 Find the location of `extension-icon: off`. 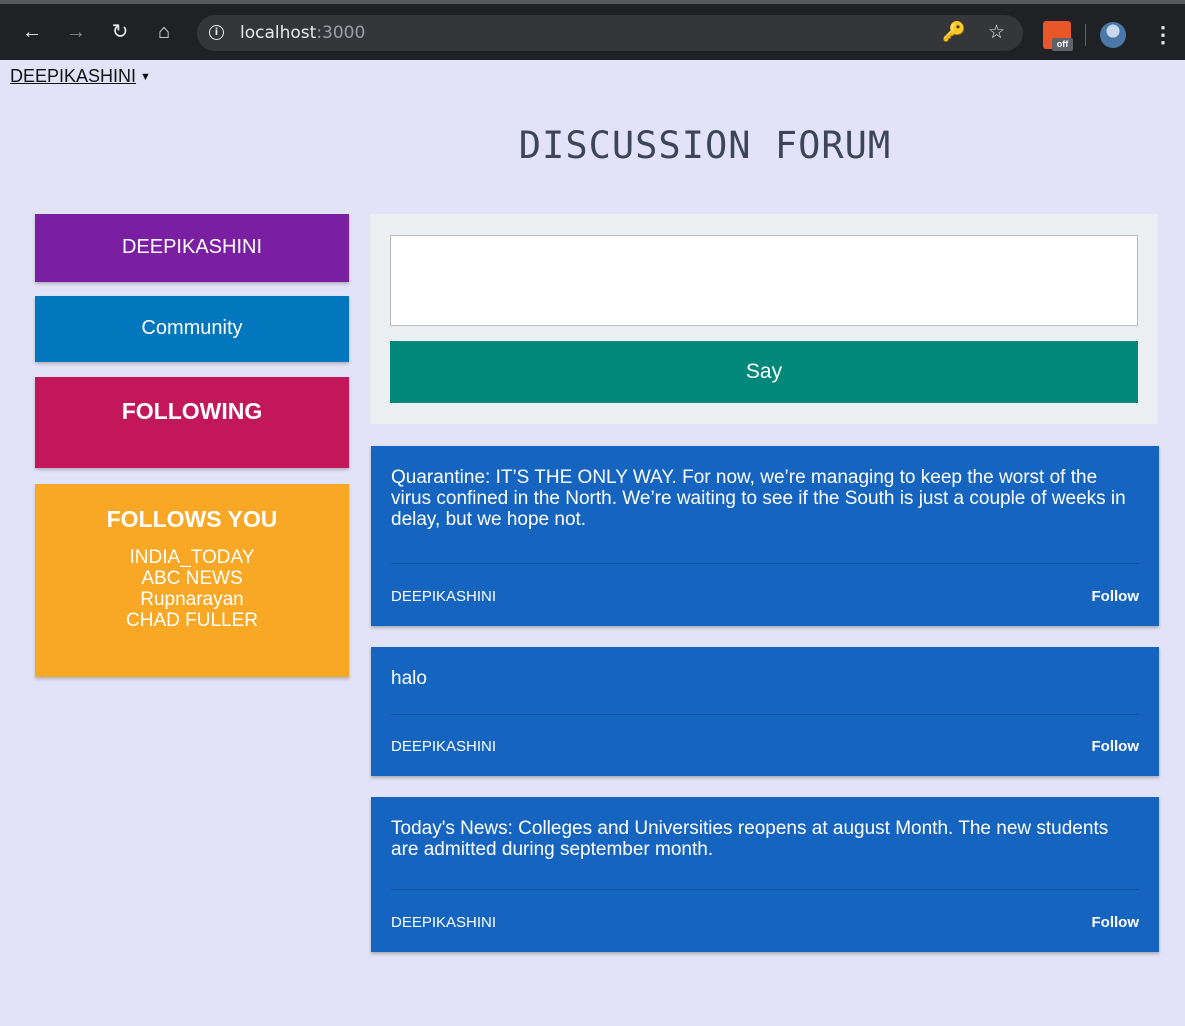

extension-icon: off is located at coordinates (1058, 36).